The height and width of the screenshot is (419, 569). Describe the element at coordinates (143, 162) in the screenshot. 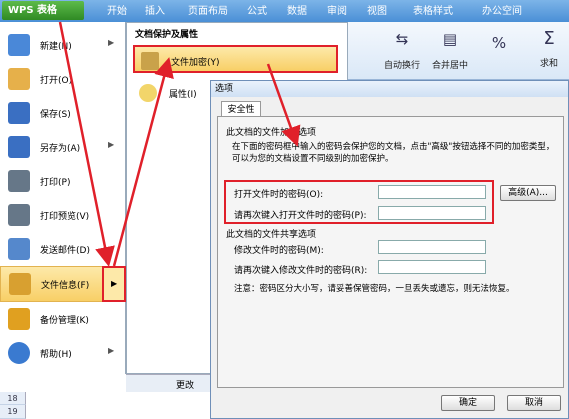

I see `arrow-to-encrypt` at that location.